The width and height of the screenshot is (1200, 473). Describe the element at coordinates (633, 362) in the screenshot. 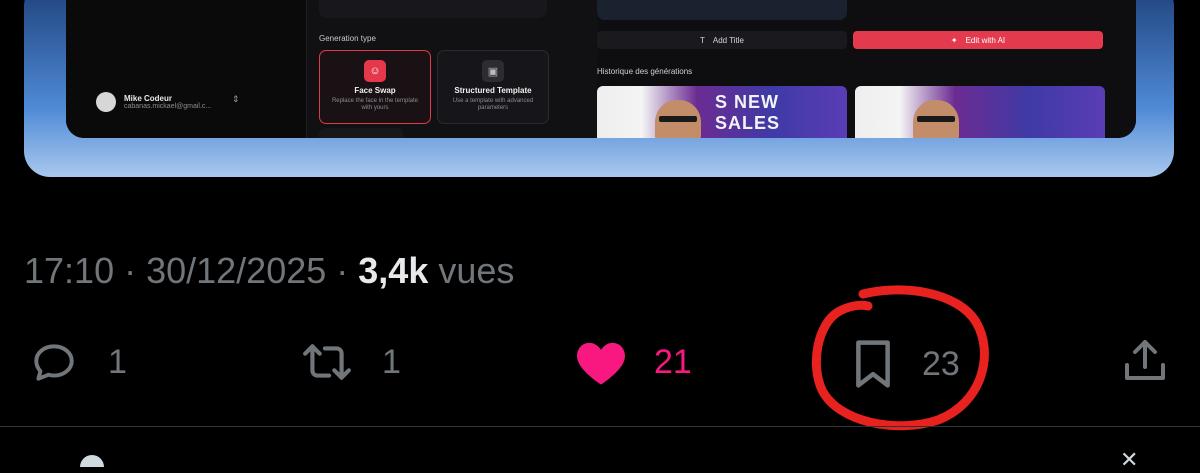

I see `like-button: 21` at that location.